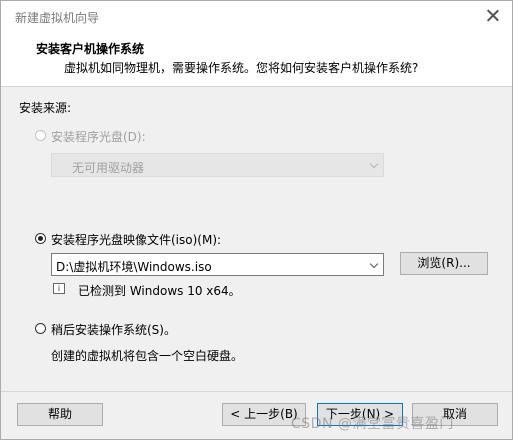  I want to click on watermark-text: CSDN @满堂富贵喜盈门, so click(372, 424).